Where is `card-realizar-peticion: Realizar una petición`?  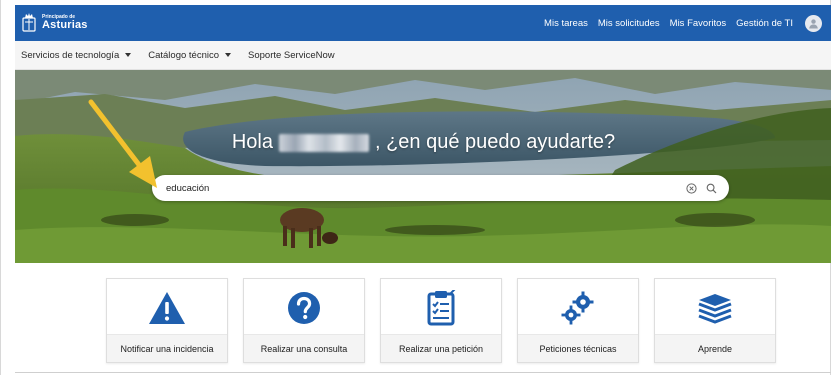 card-realizar-peticion: Realizar una petición is located at coordinates (441, 320).